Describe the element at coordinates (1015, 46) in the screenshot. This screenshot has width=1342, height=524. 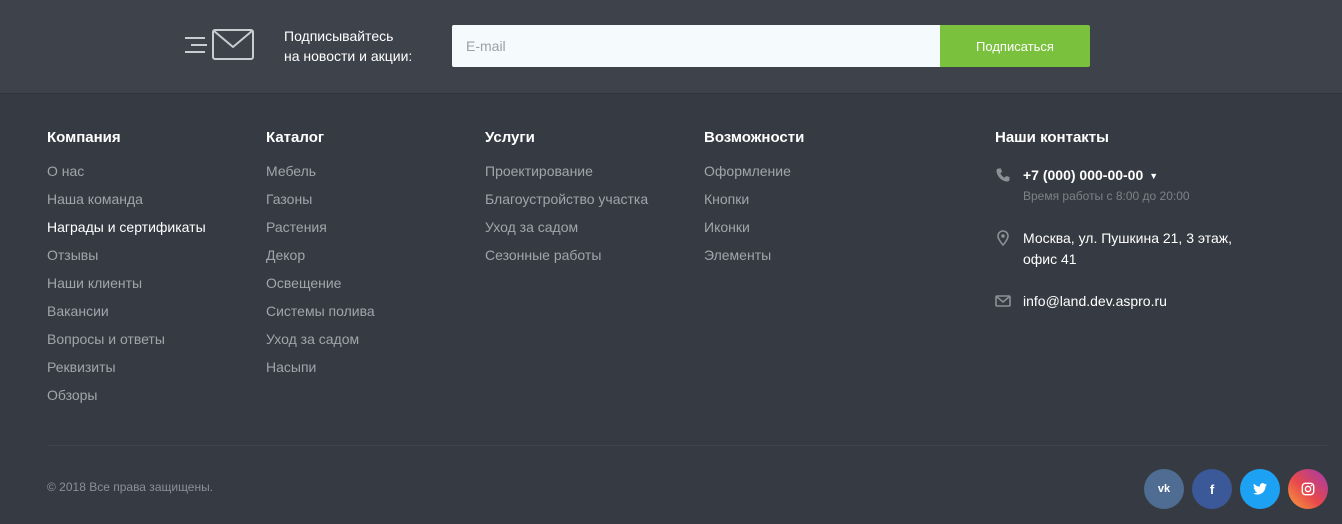
I see `subscribe-button: Подписаться` at that location.